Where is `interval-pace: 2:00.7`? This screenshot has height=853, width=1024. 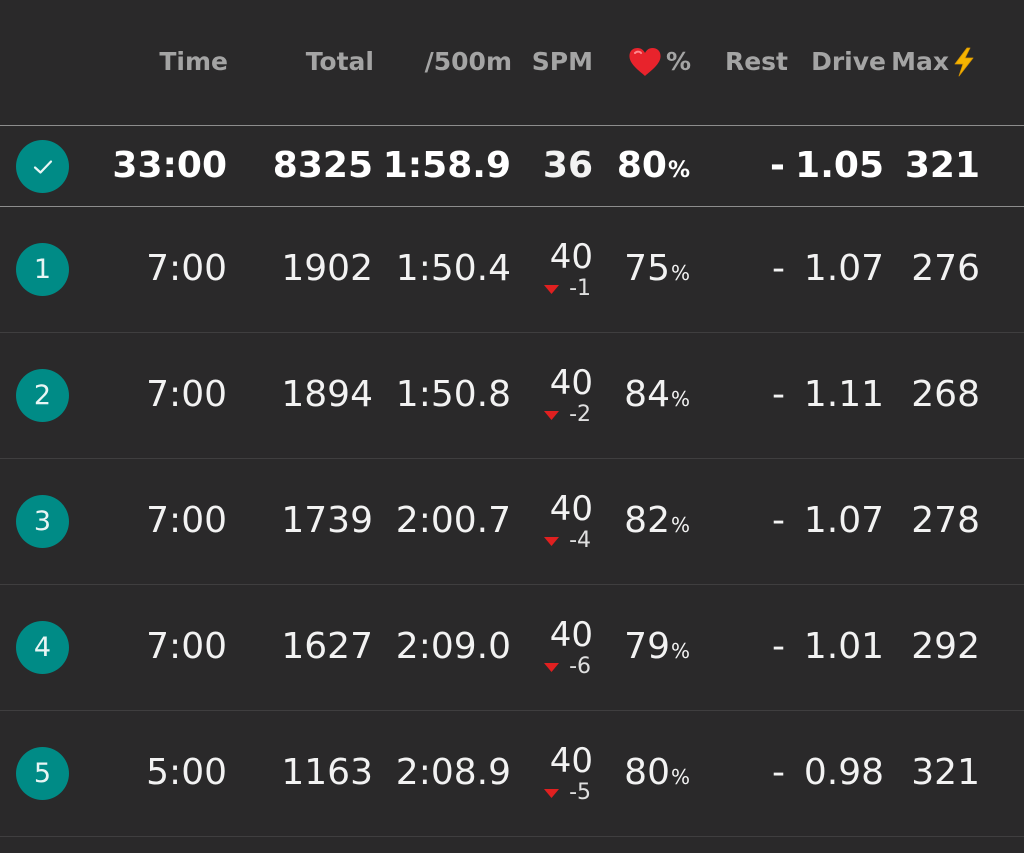 interval-pace: 2:00.7 is located at coordinates (453, 520).